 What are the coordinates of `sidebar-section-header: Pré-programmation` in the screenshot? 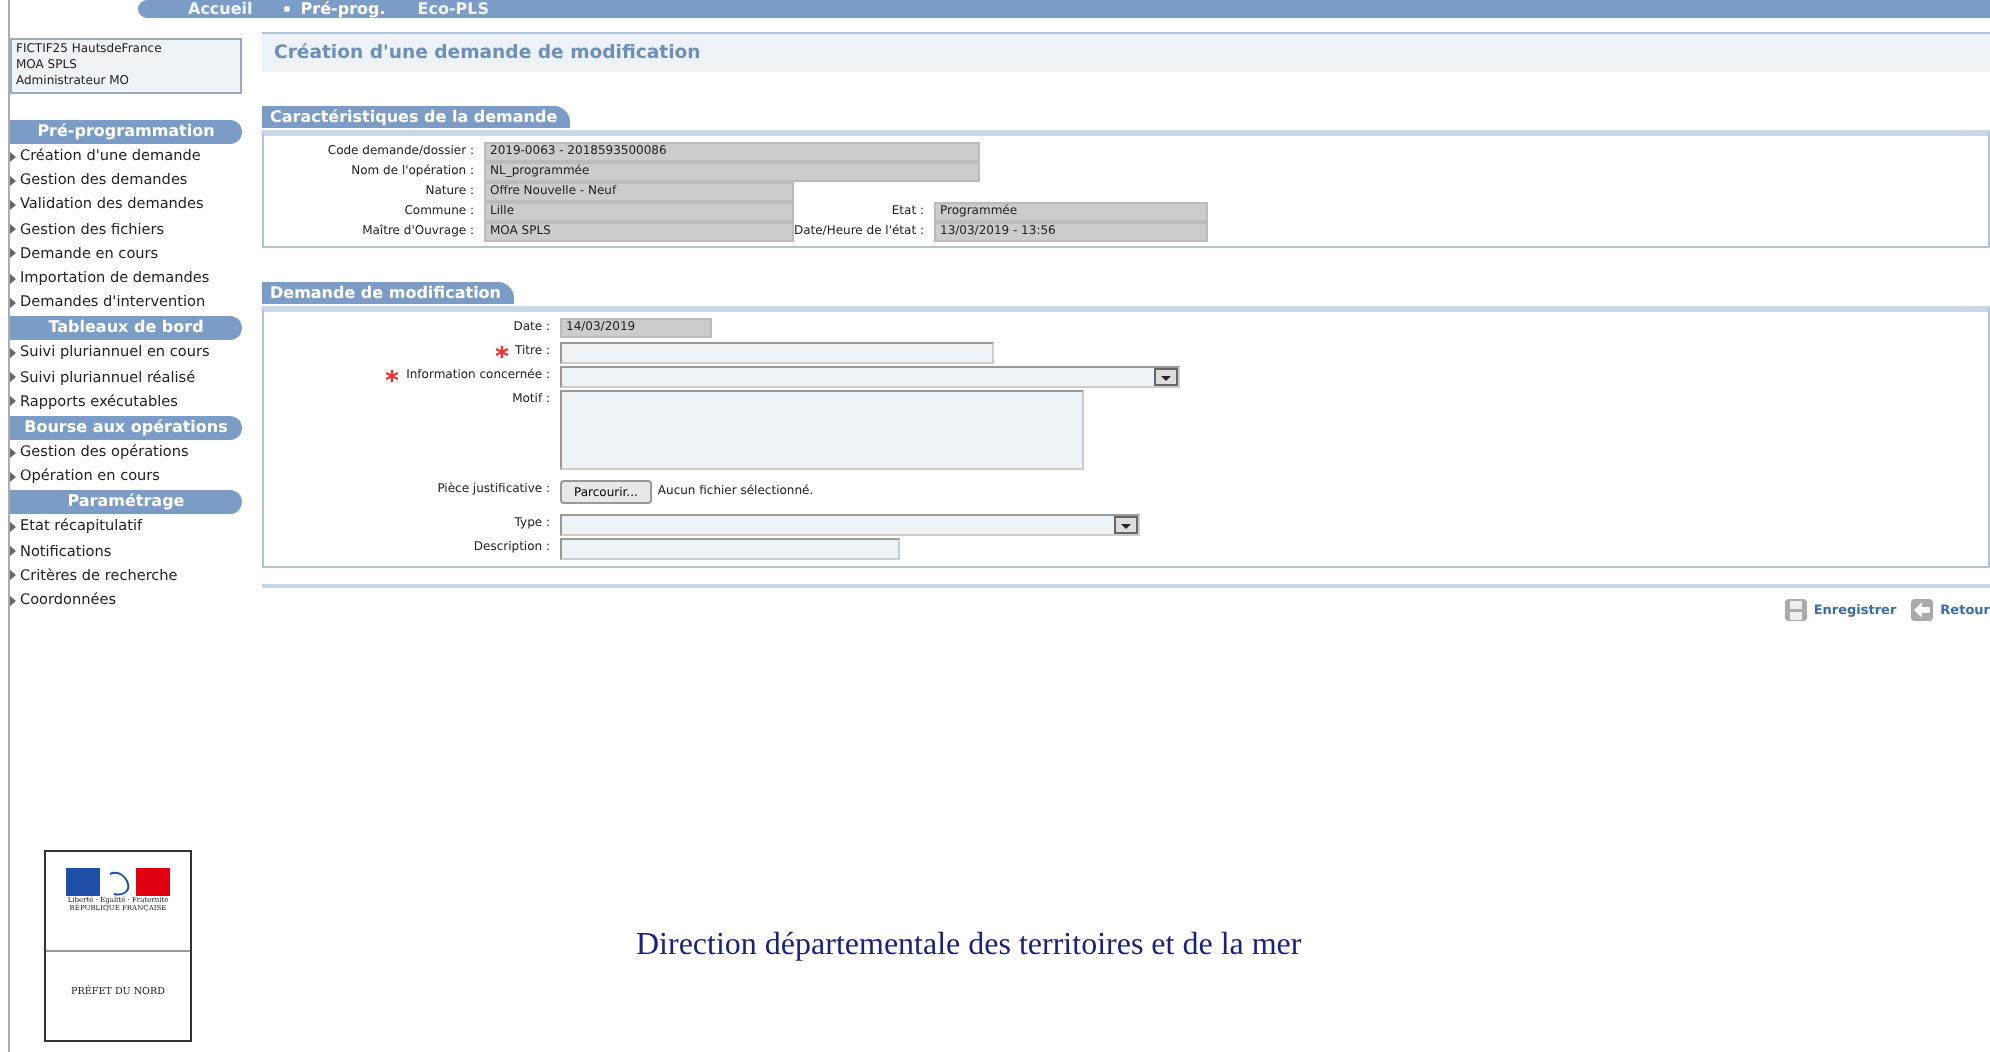 It's located at (126, 132).